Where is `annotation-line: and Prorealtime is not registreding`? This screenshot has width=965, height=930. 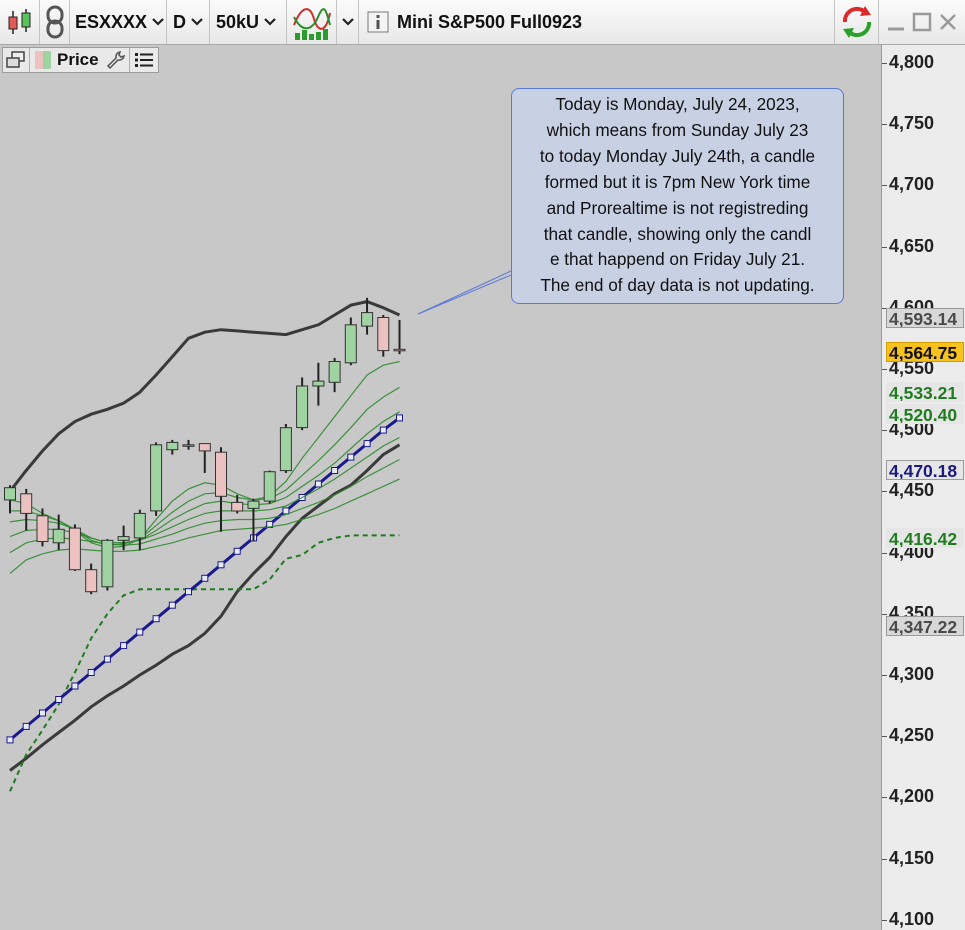 annotation-line: and Prorealtime is not registreding is located at coordinates (677, 207).